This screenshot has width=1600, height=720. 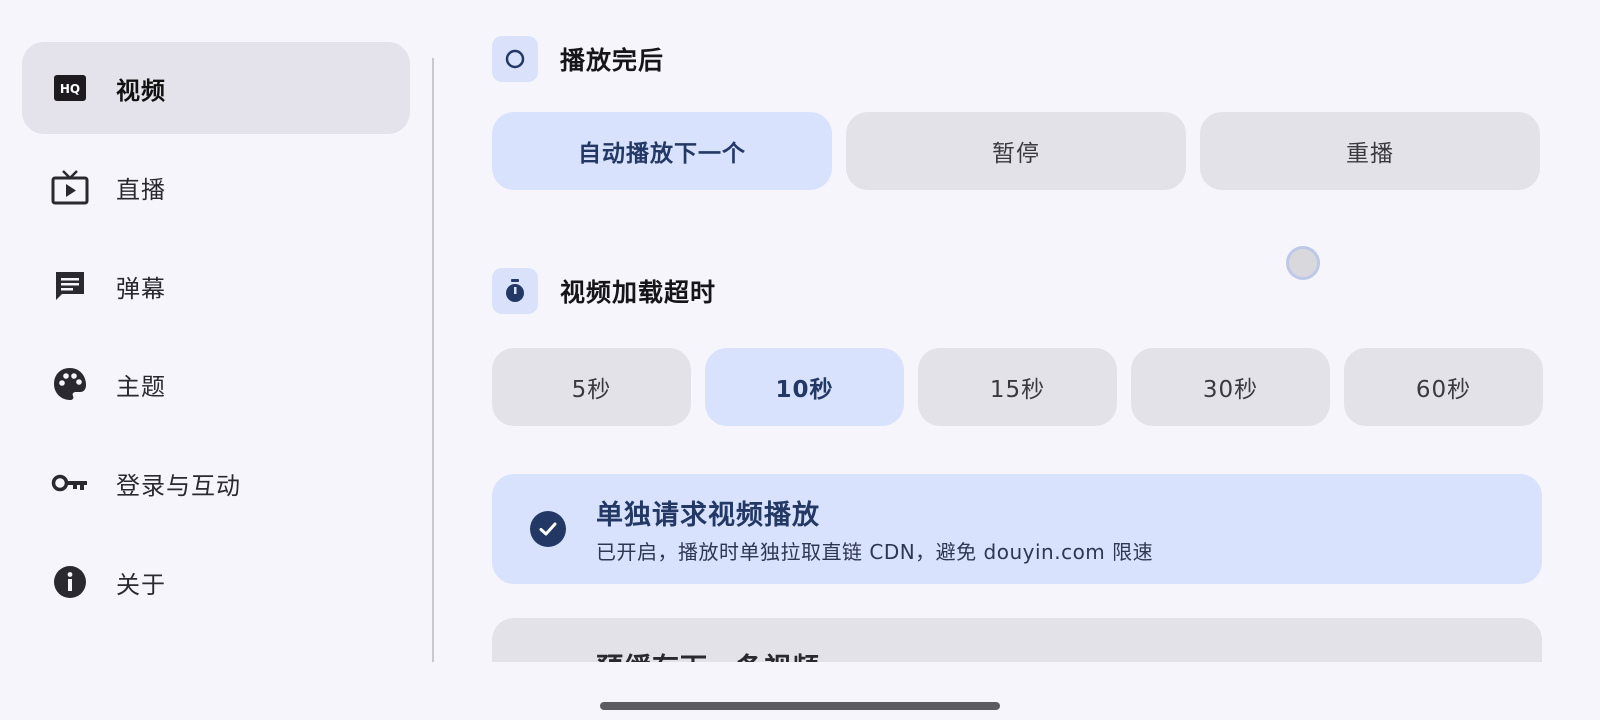 What do you see at coordinates (141, 386) in the screenshot?
I see `sidebar-item-label: 主题` at bounding box center [141, 386].